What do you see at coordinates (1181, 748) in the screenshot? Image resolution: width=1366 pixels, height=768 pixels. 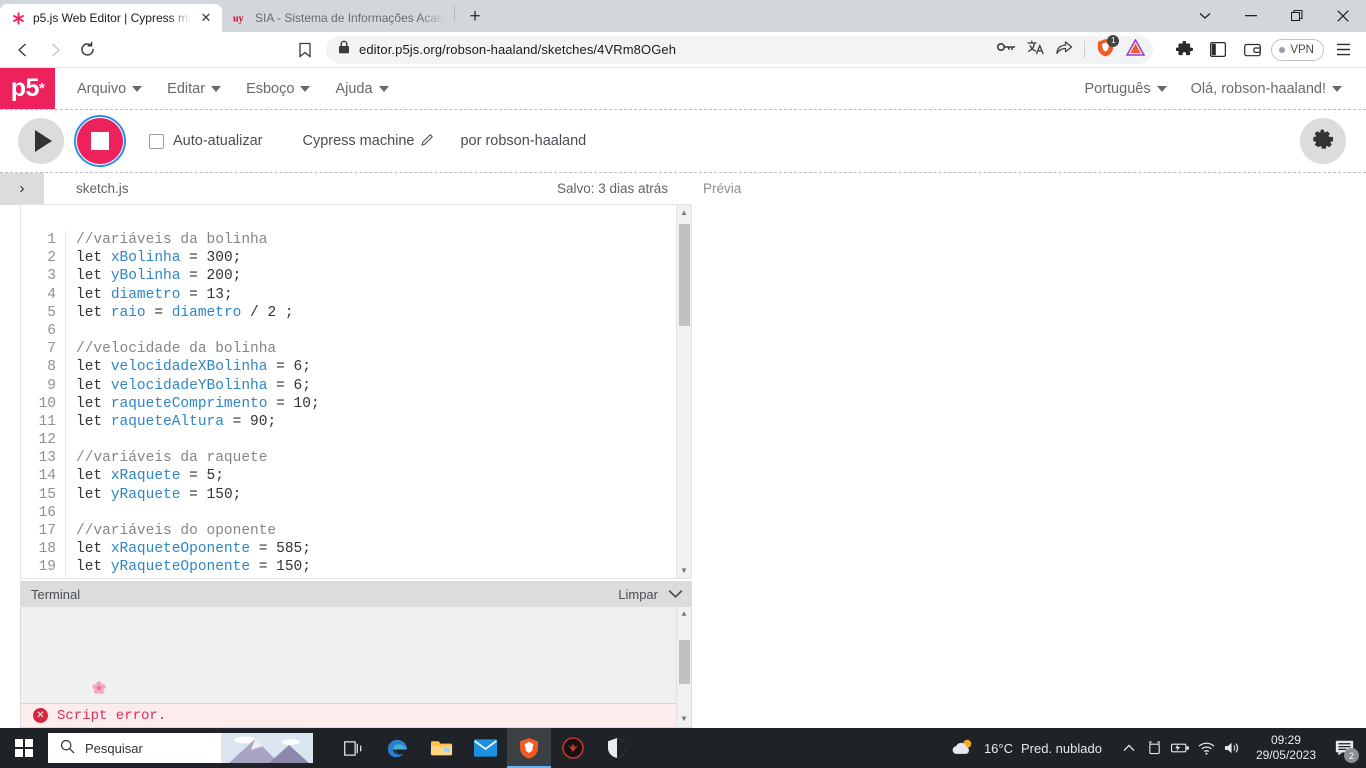 I see `battery-icon` at bounding box center [1181, 748].